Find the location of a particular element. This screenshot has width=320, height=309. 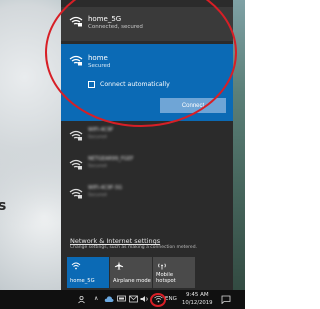

tile-label: home_5G is located at coordinates (82, 281).